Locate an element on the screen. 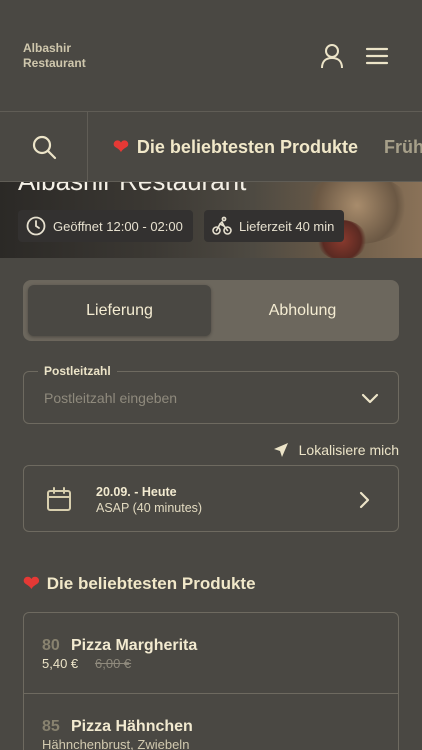 The height and width of the screenshot is (750, 422). restaurant-logo: Albashir Restaurant is located at coordinates (54, 56).